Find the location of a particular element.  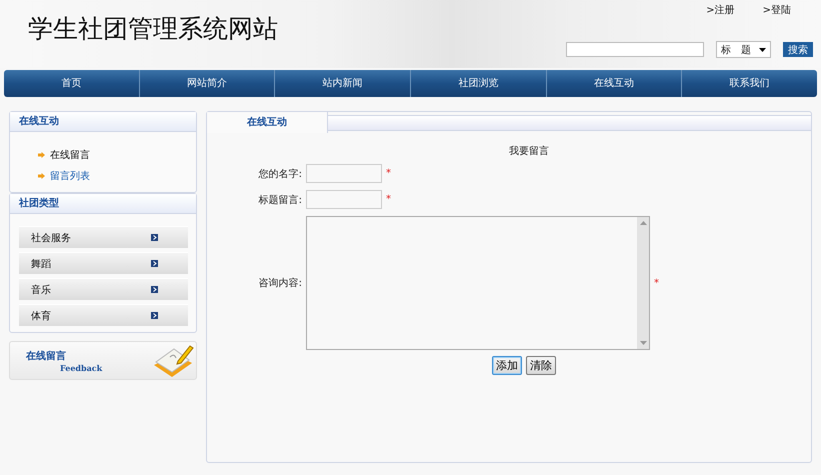

nav-link: 网站简介 is located at coordinates (206, 83).